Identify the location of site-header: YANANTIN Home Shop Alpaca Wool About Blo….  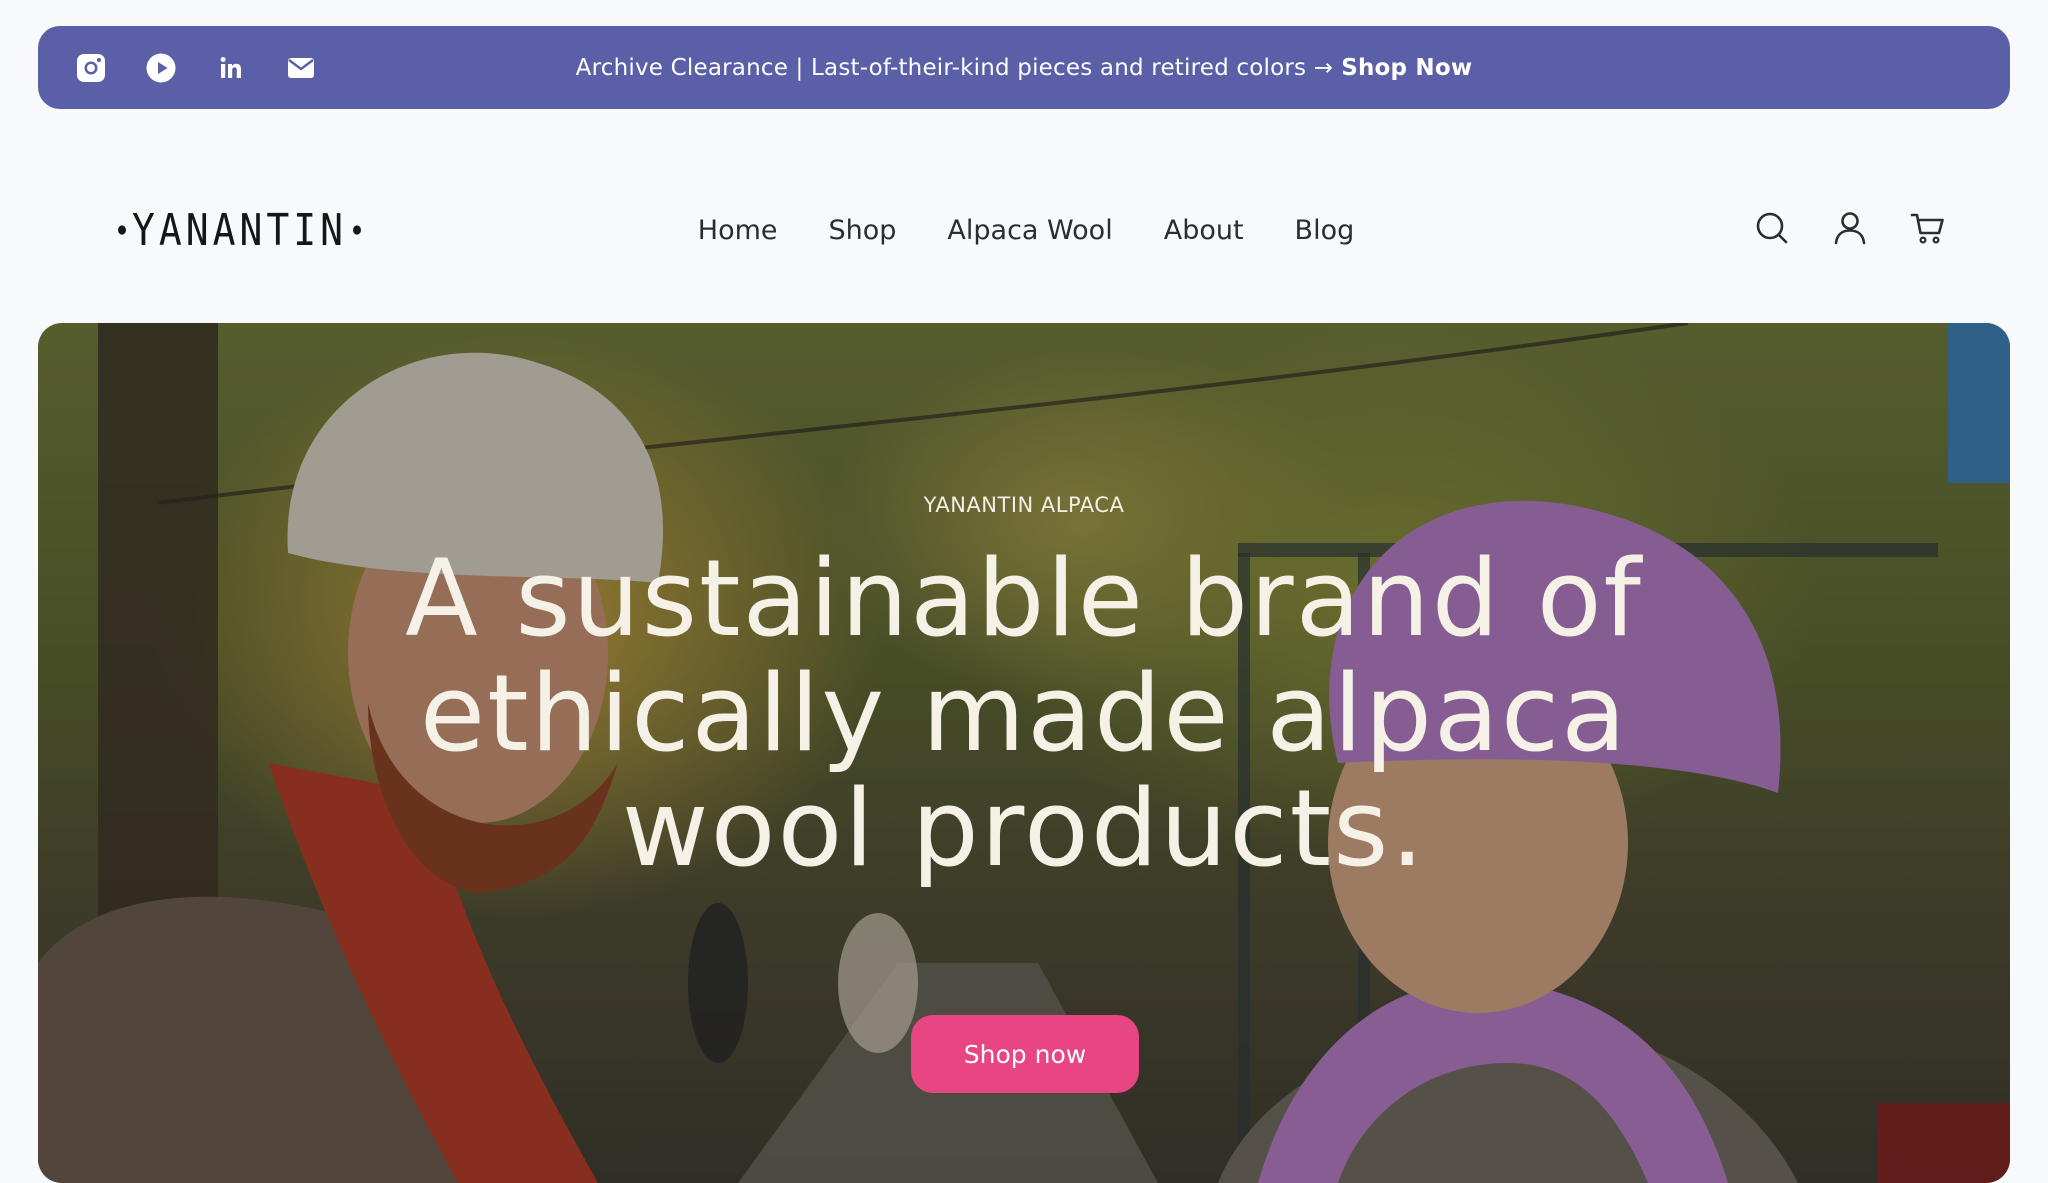
(1024, 230).